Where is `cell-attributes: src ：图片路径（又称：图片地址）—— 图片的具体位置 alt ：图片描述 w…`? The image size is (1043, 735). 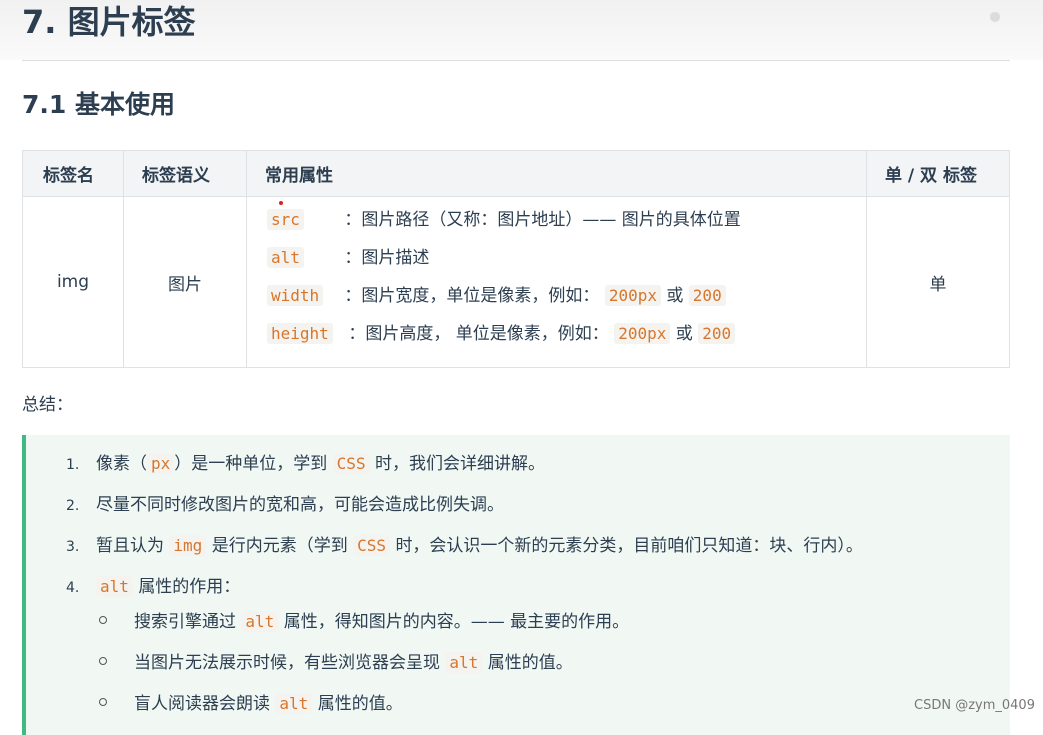 cell-attributes: src ：图片路径（又称：图片地址）—— 图片的具体位置 alt ：图片描述 w… is located at coordinates (556, 282).